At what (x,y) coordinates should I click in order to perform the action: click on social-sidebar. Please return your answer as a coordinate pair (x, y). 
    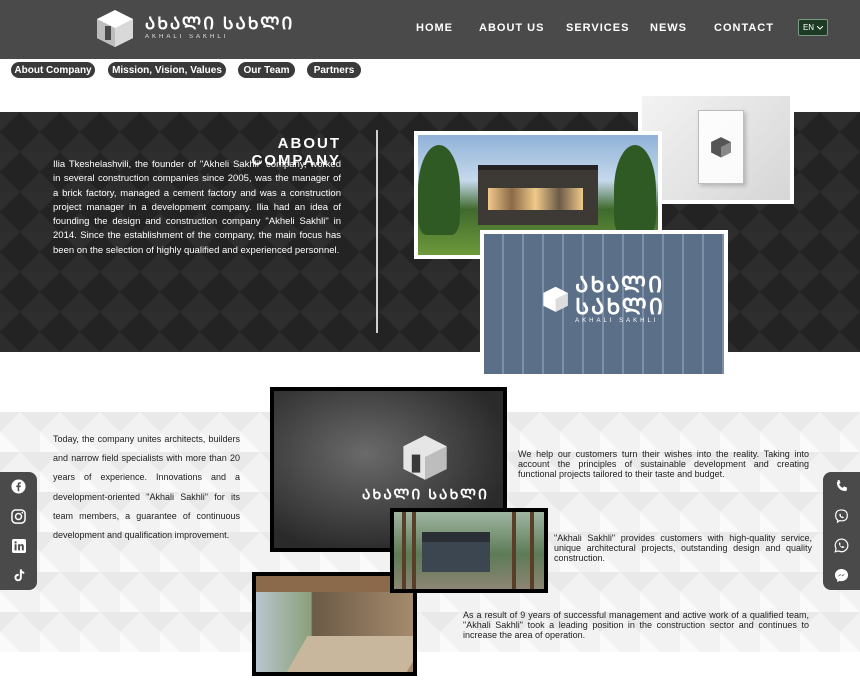
    Looking at the image, I should click on (18, 531).